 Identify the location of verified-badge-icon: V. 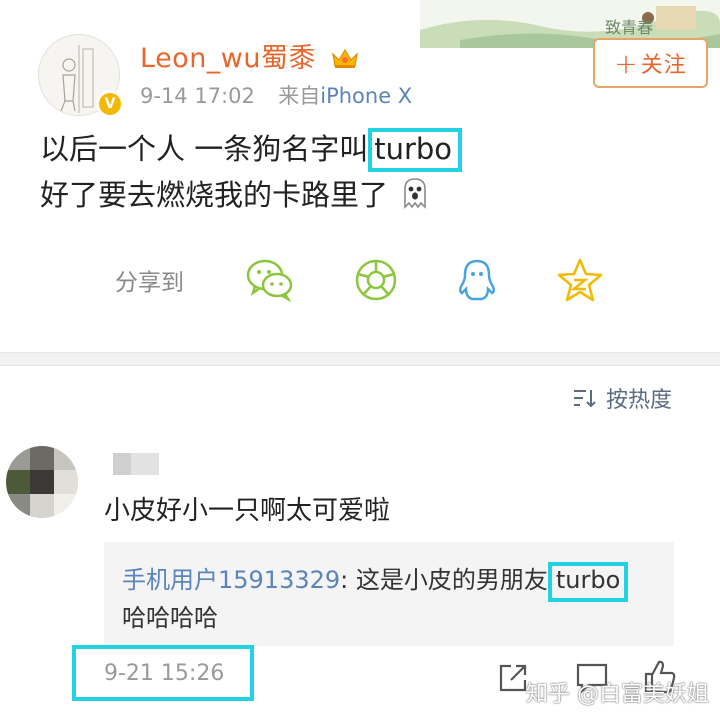
(110, 104).